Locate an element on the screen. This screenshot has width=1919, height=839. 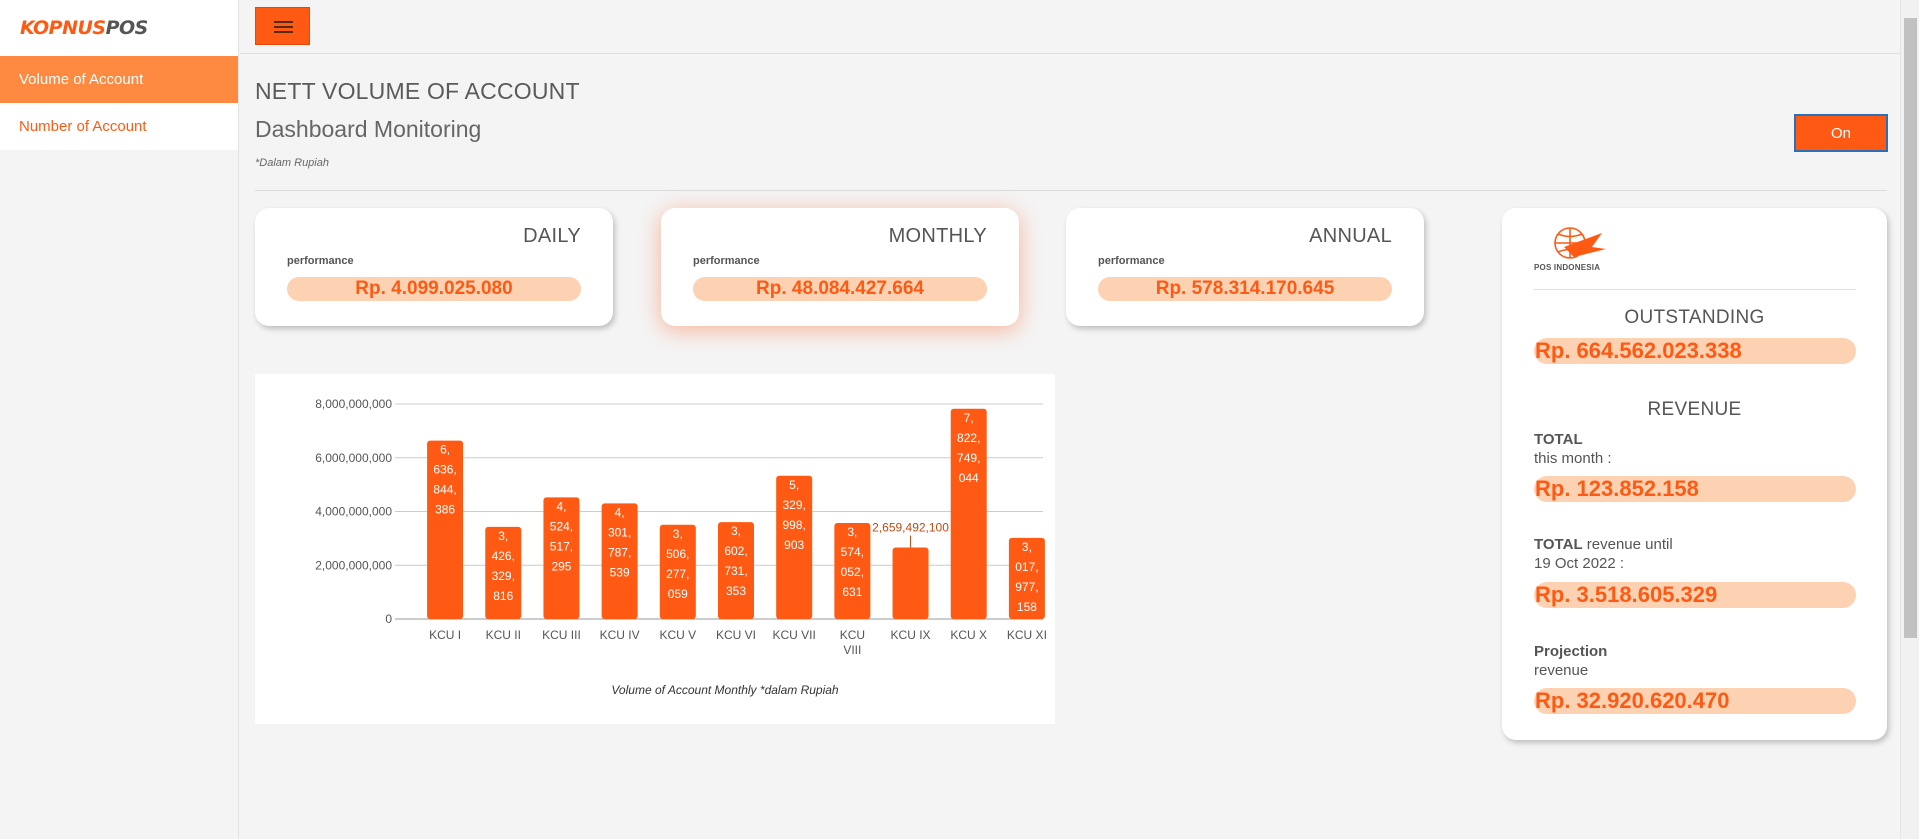
total-until-value: Rp. 3.518.605.329 is located at coordinates (1695, 595).